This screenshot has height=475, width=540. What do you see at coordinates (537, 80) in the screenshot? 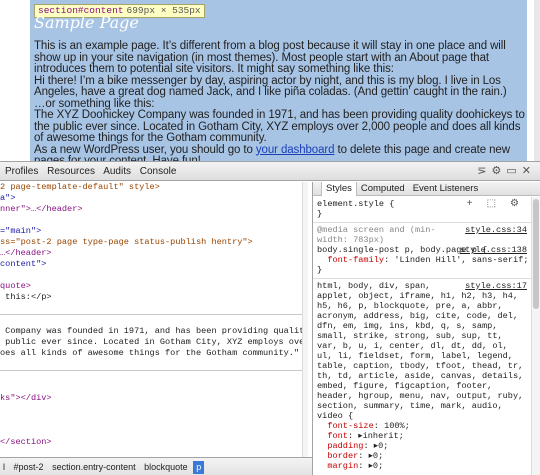
I see `viewport-scrollbar` at bounding box center [537, 80].